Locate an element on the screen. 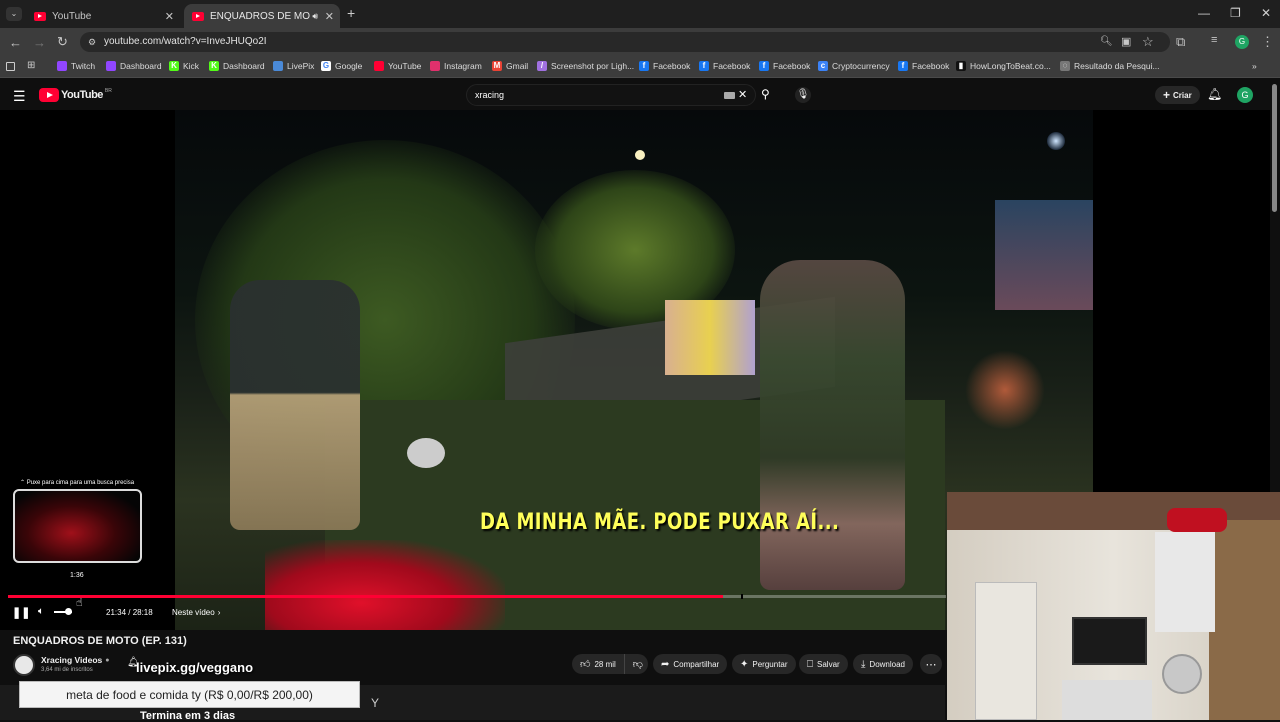 The width and height of the screenshot is (1280, 722). restore-button: ❐ is located at coordinates (1235, 13).